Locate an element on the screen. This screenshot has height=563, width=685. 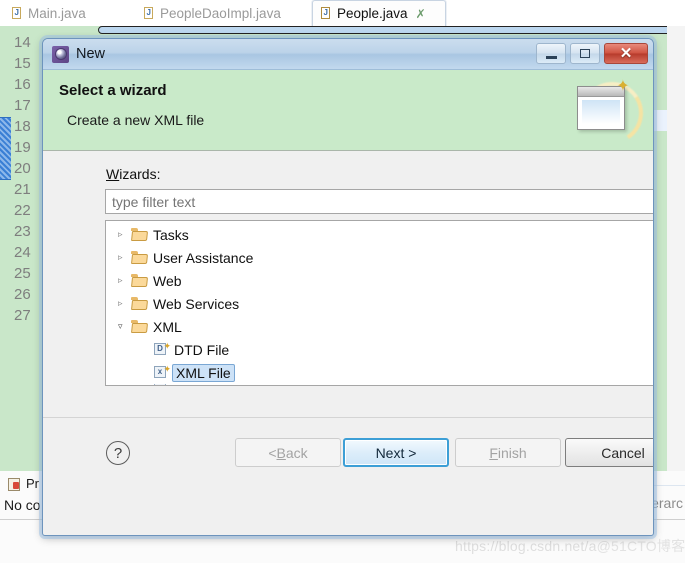
tree-item-xml: ▿ XML is located at coordinates (379, 326).